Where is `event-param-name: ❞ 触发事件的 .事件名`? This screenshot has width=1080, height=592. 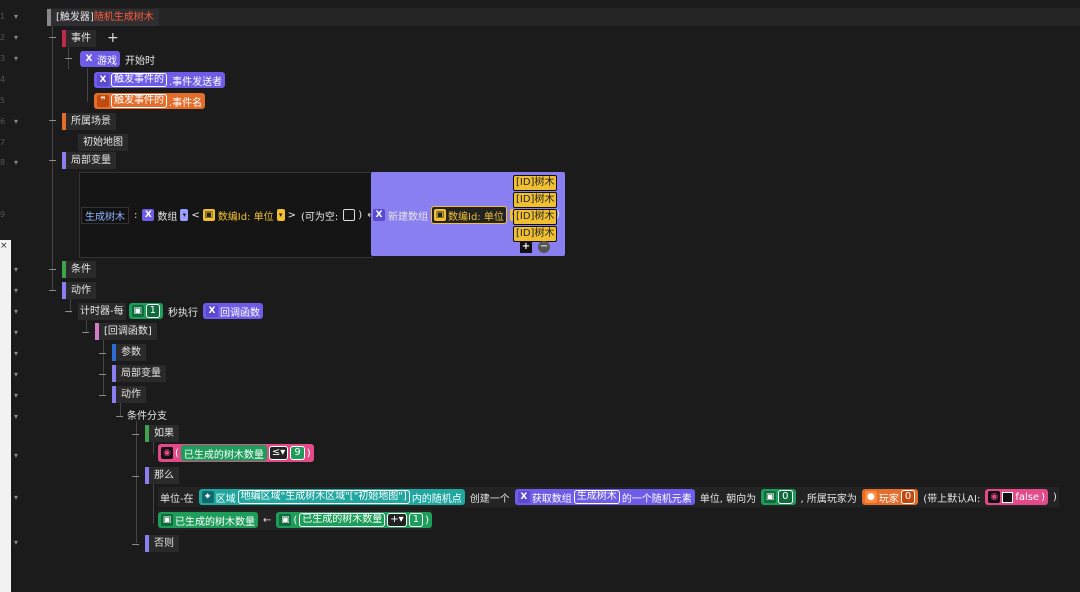 event-param-name: ❞ 触发事件的 .事件名 is located at coordinates (150, 101).